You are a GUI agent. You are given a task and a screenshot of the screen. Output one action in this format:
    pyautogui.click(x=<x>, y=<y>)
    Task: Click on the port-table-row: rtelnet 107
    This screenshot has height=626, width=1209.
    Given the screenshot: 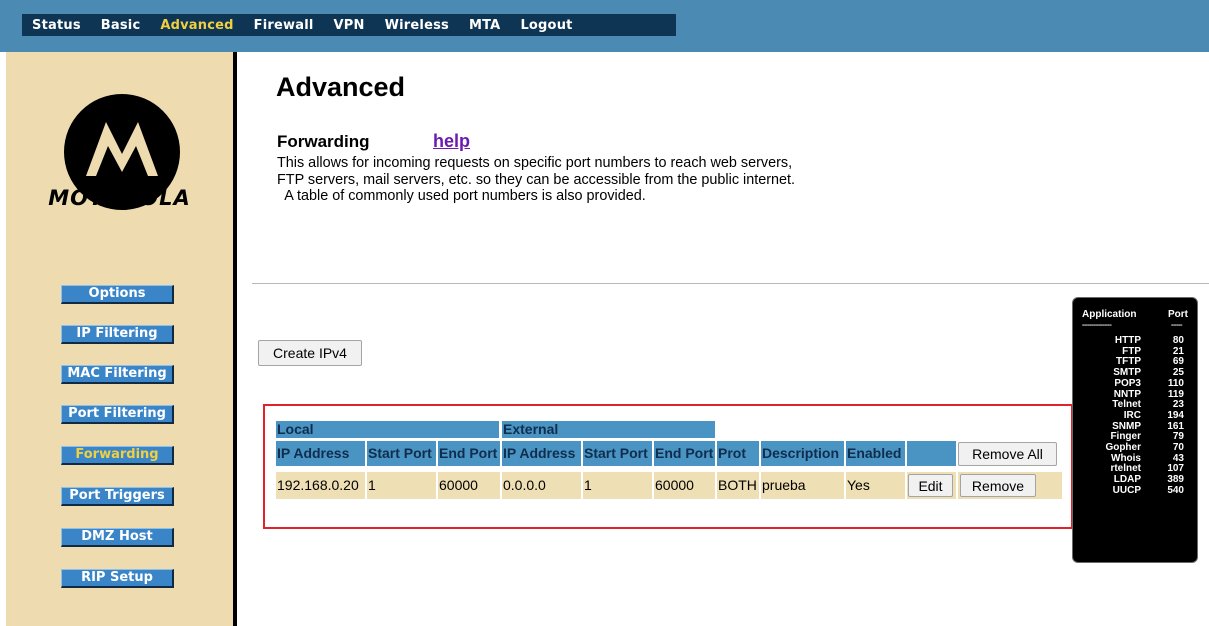 What is the action you would take?
    pyautogui.click(x=1136, y=469)
    